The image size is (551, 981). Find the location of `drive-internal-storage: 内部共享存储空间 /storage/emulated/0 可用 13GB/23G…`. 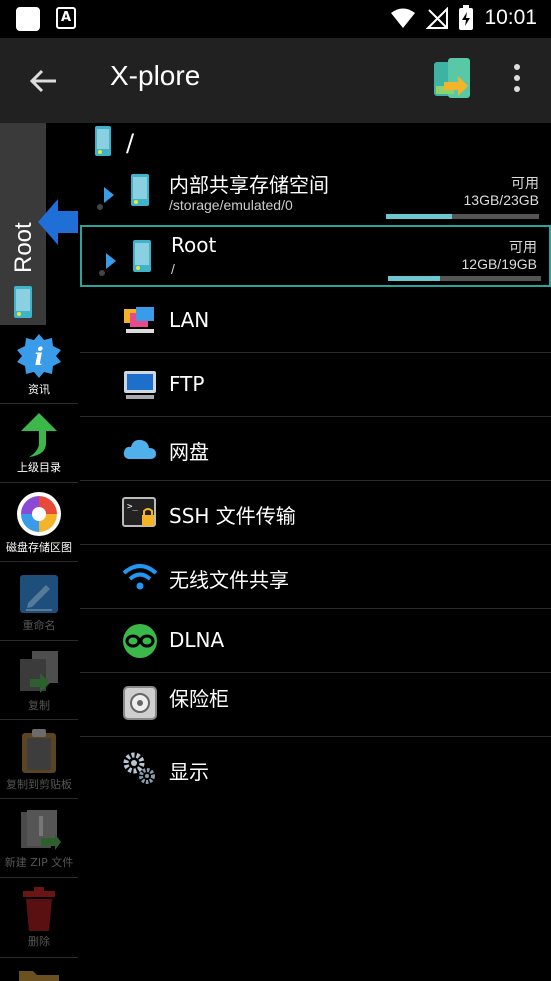

drive-internal-storage: 内部共享存储空间 /storage/emulated/0 可用 13GB/23G… is located at coordinates (315, 192).